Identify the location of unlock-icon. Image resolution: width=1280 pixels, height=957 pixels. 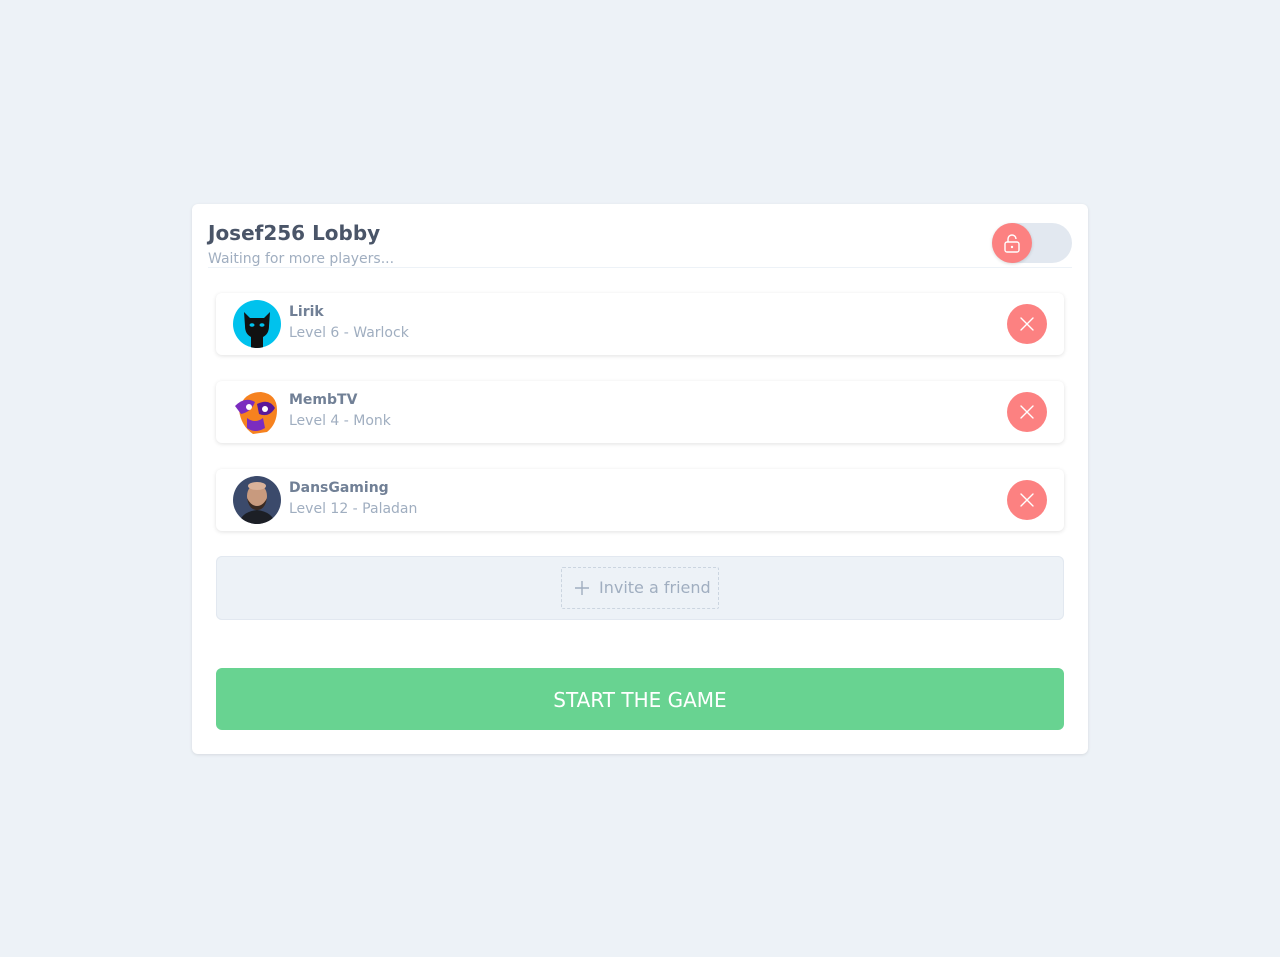
(1012, 243).